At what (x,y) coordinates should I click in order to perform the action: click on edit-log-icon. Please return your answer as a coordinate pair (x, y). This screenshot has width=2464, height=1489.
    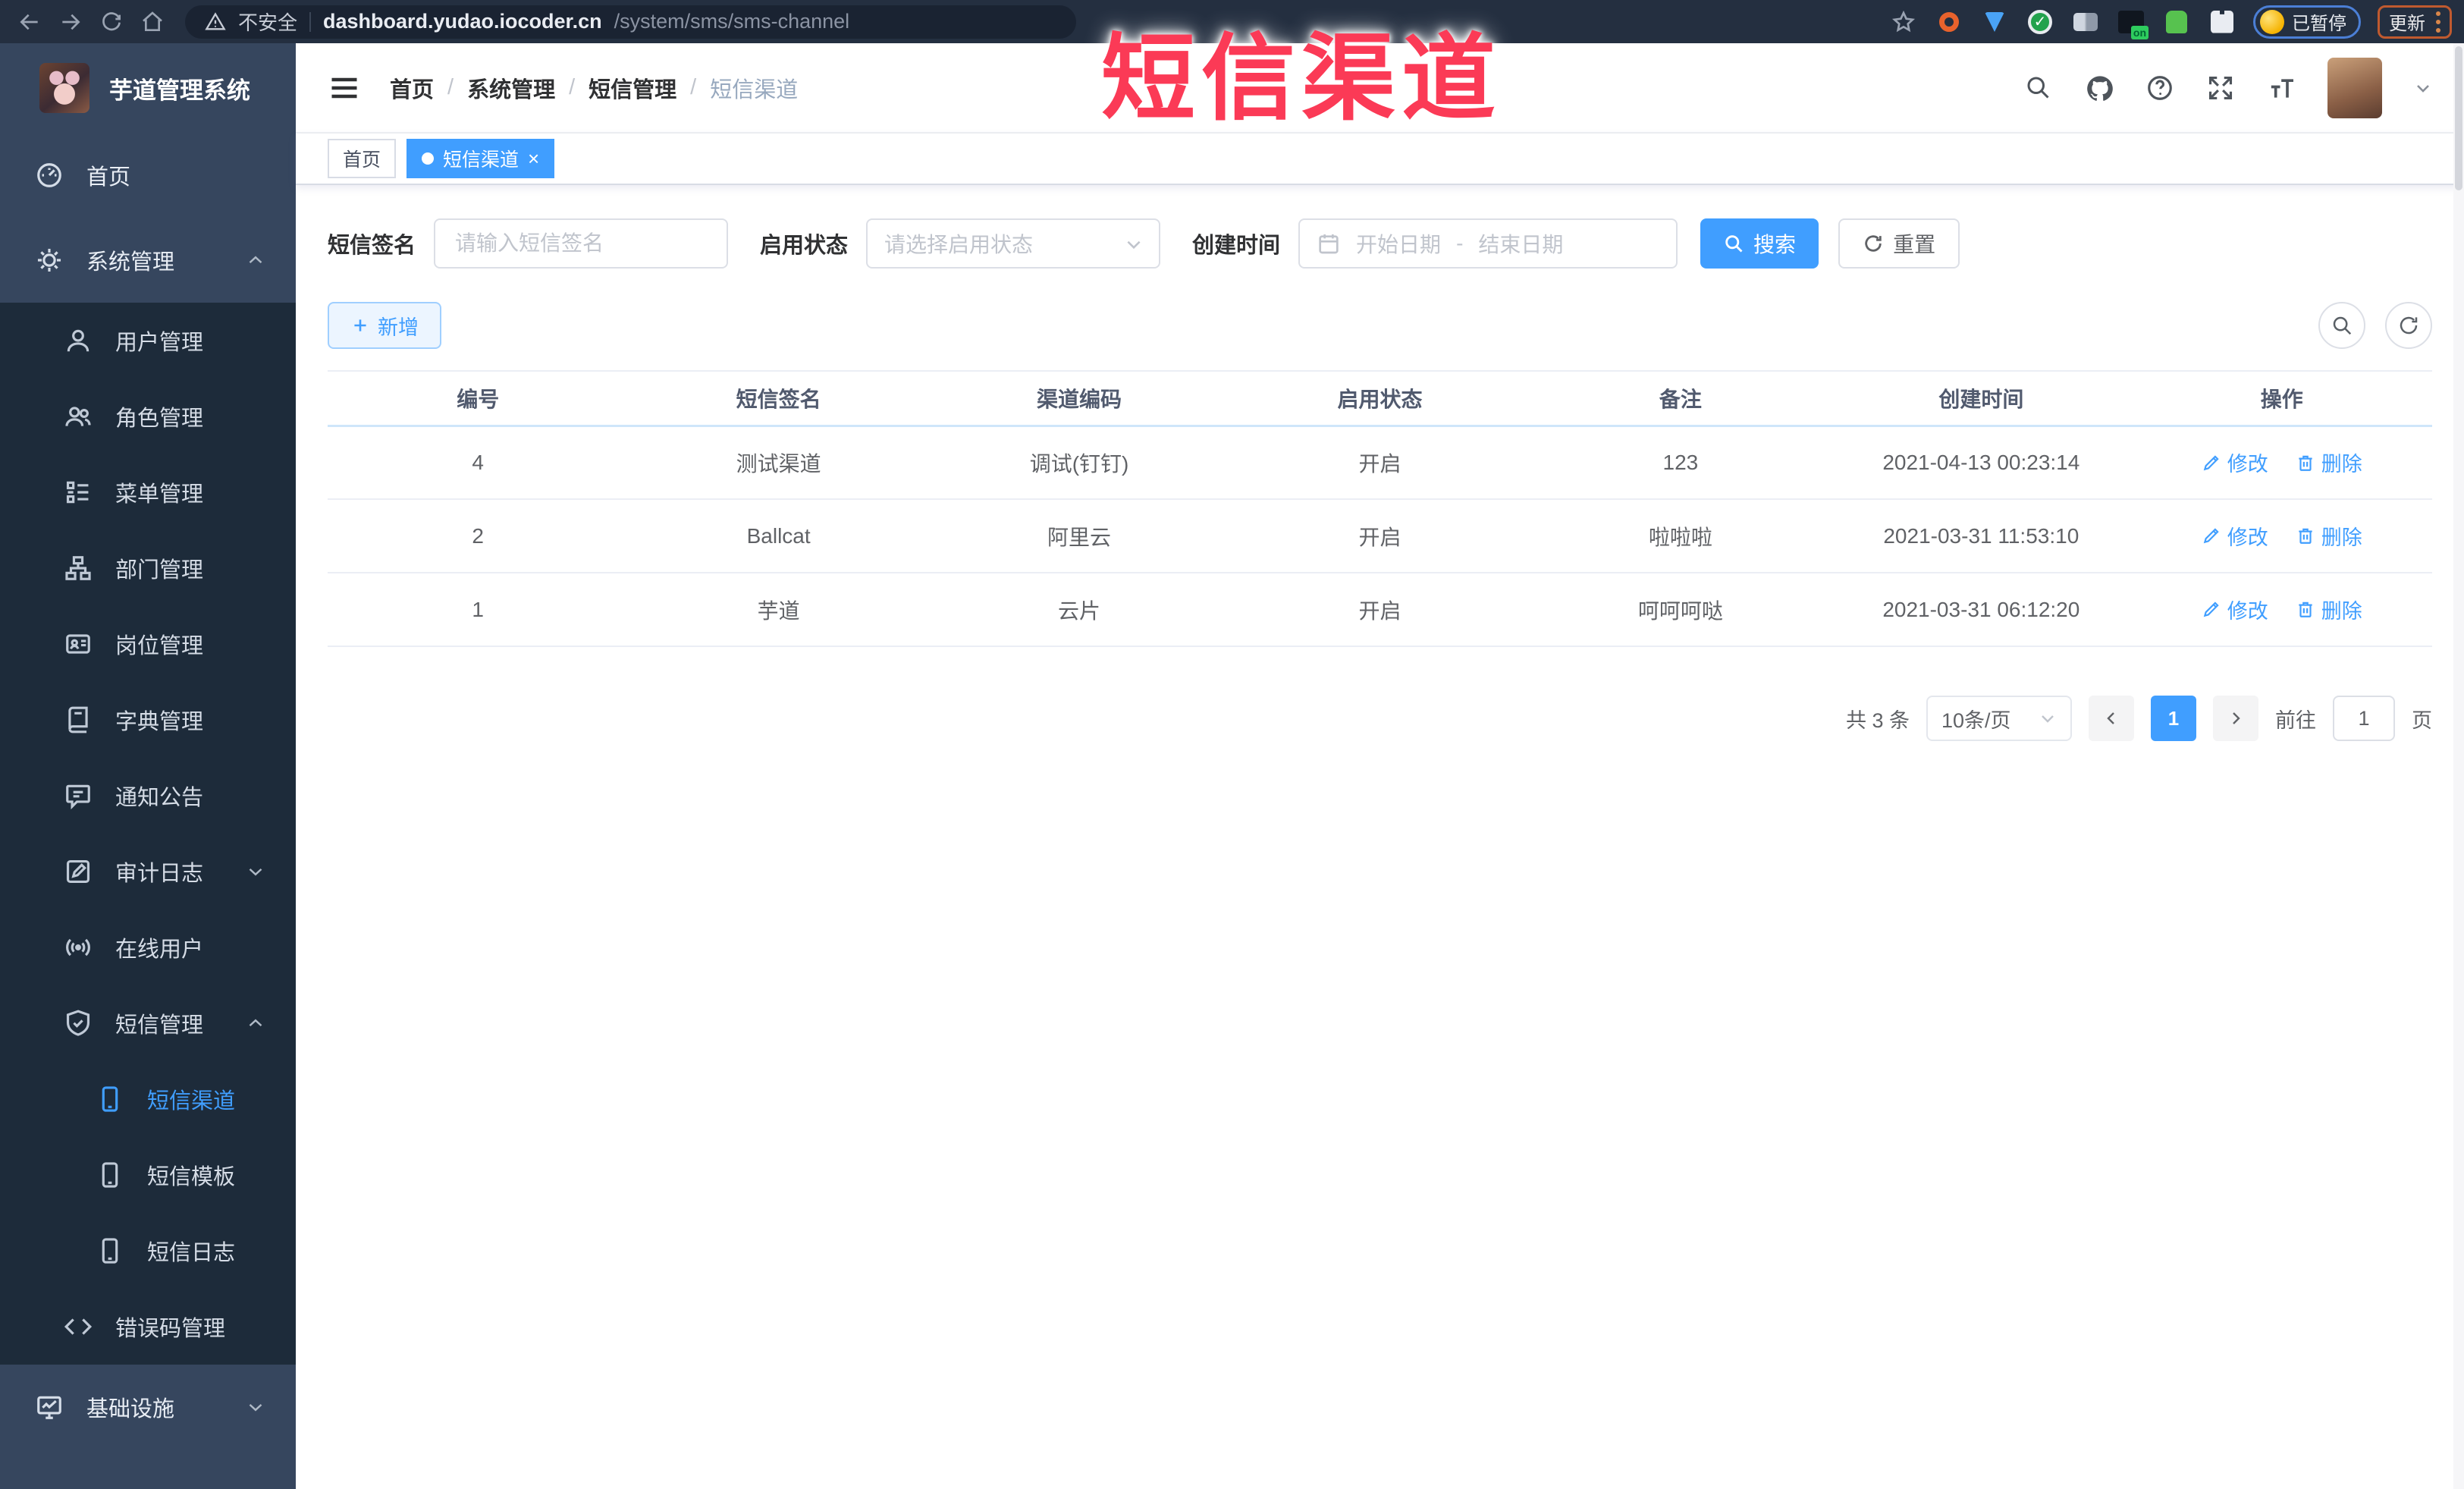
    Looking at the image, I should click on (78, 872).